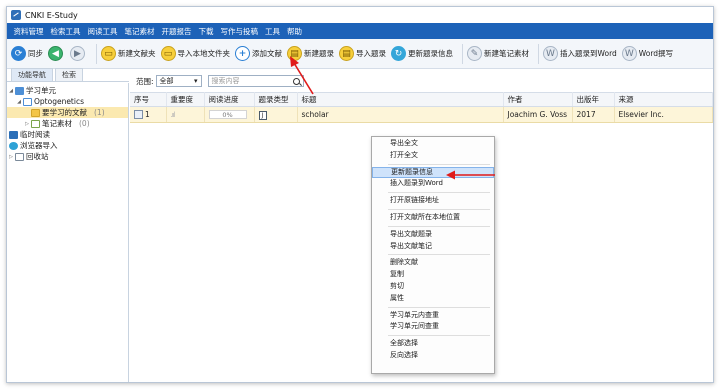  I want to click on learning-unit-icon, so click(19, 90).